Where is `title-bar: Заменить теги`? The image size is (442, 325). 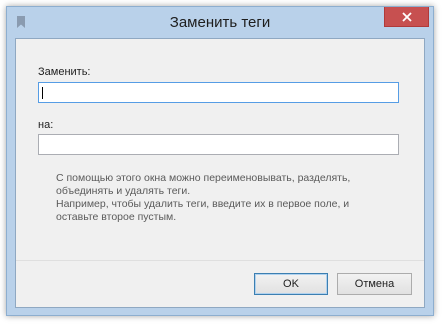
title-bar: Заменить теги is located at coordinates (220, 22).